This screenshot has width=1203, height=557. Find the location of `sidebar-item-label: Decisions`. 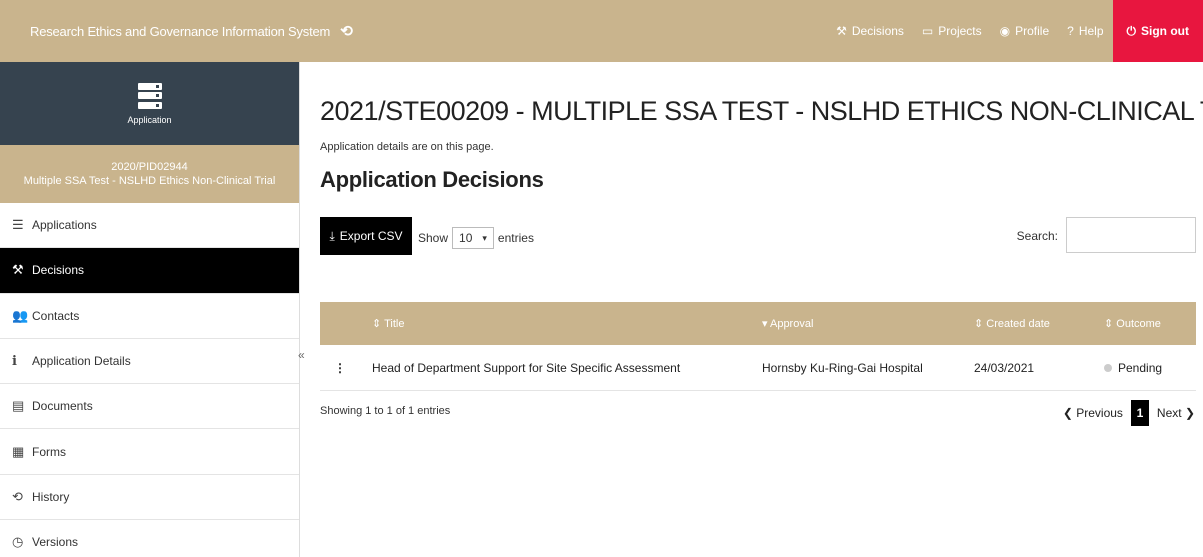

sidebar-item-label: Decisions is located at coordinates (58, 270).